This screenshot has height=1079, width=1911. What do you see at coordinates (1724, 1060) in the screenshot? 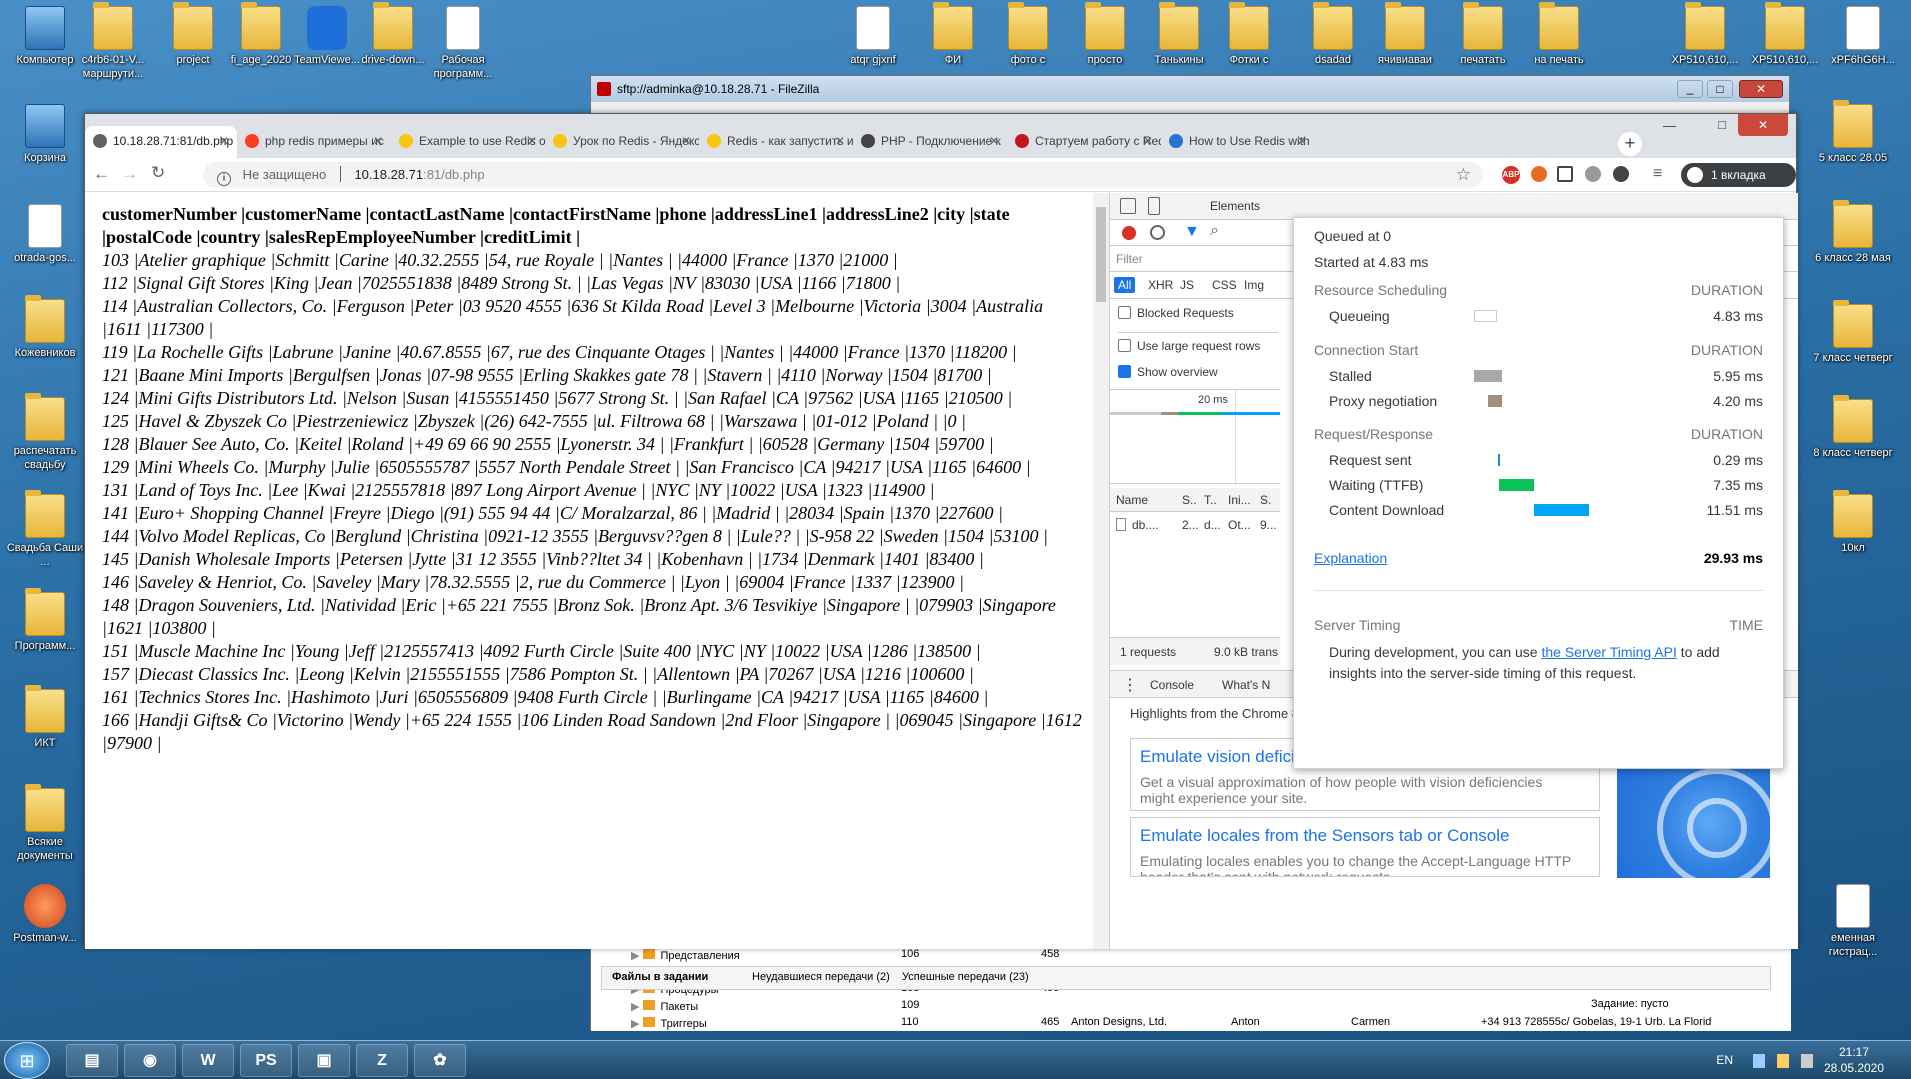
I see `language-indicator: EN` at bounding box center [1724, 1060].